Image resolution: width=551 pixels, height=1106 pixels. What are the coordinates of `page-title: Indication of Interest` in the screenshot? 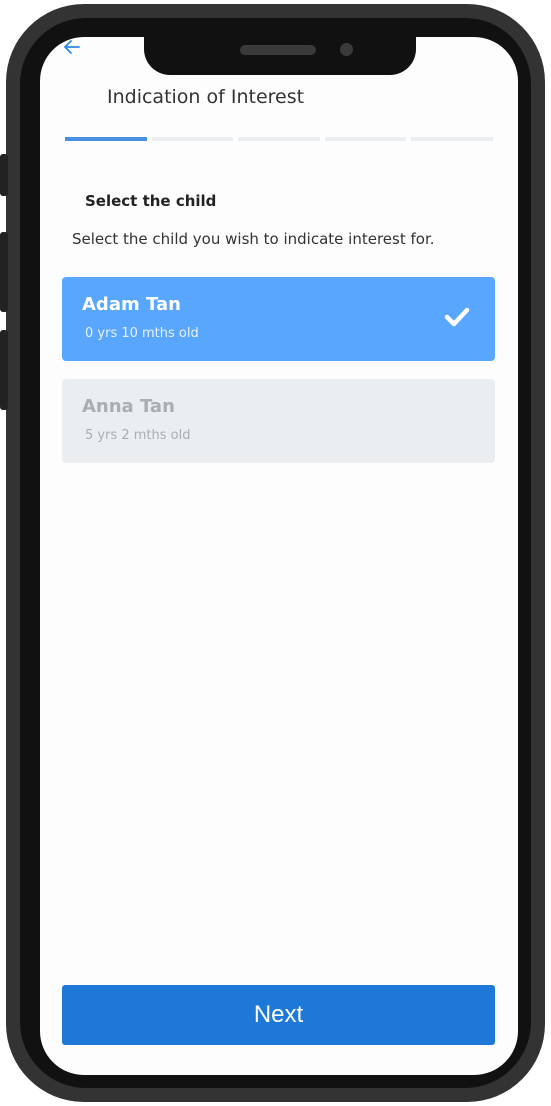 It's located at (206, 97).